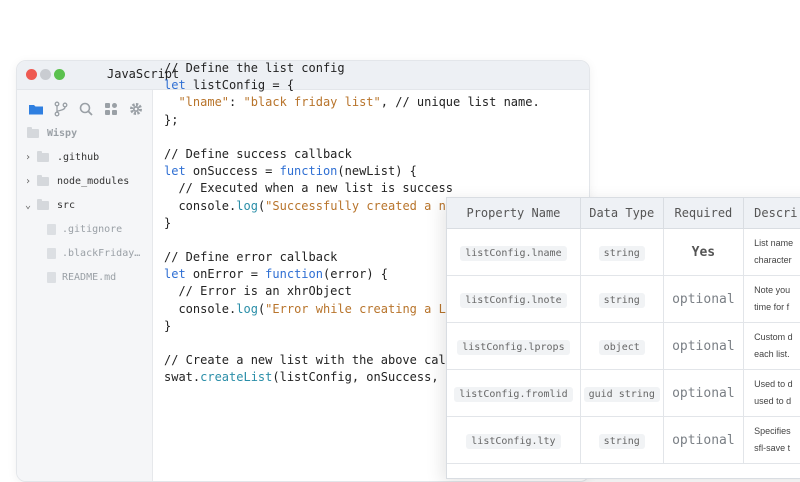  What do you see at coordinates (704, 213) in the screenshot?
I see `column-header-required: Required` at bounding box center [704, 213].